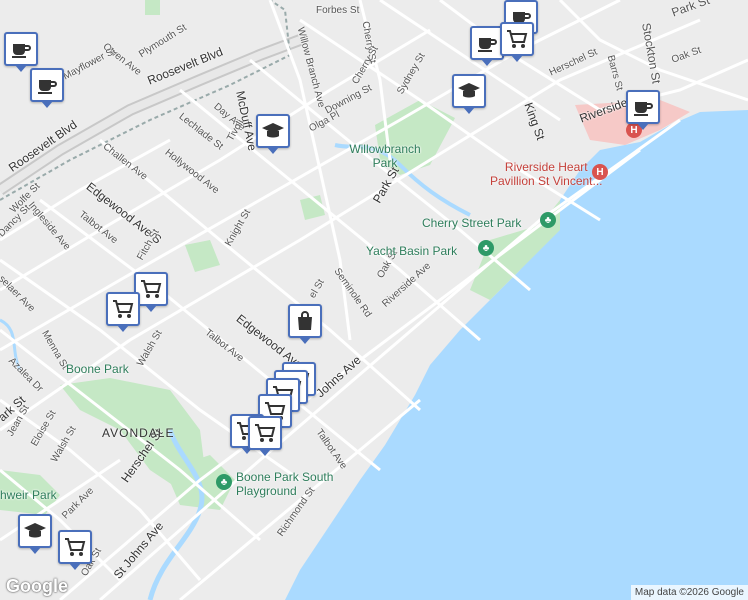  I want to click on park-label-boone: Boone Park, so click(97, 369).